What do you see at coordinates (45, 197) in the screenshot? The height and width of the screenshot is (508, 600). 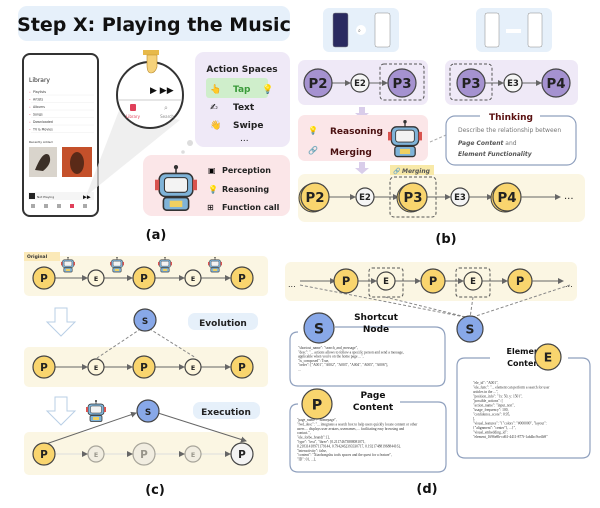 I see `phone-now-playing: Not Playing` at bounding box center [45, 197].